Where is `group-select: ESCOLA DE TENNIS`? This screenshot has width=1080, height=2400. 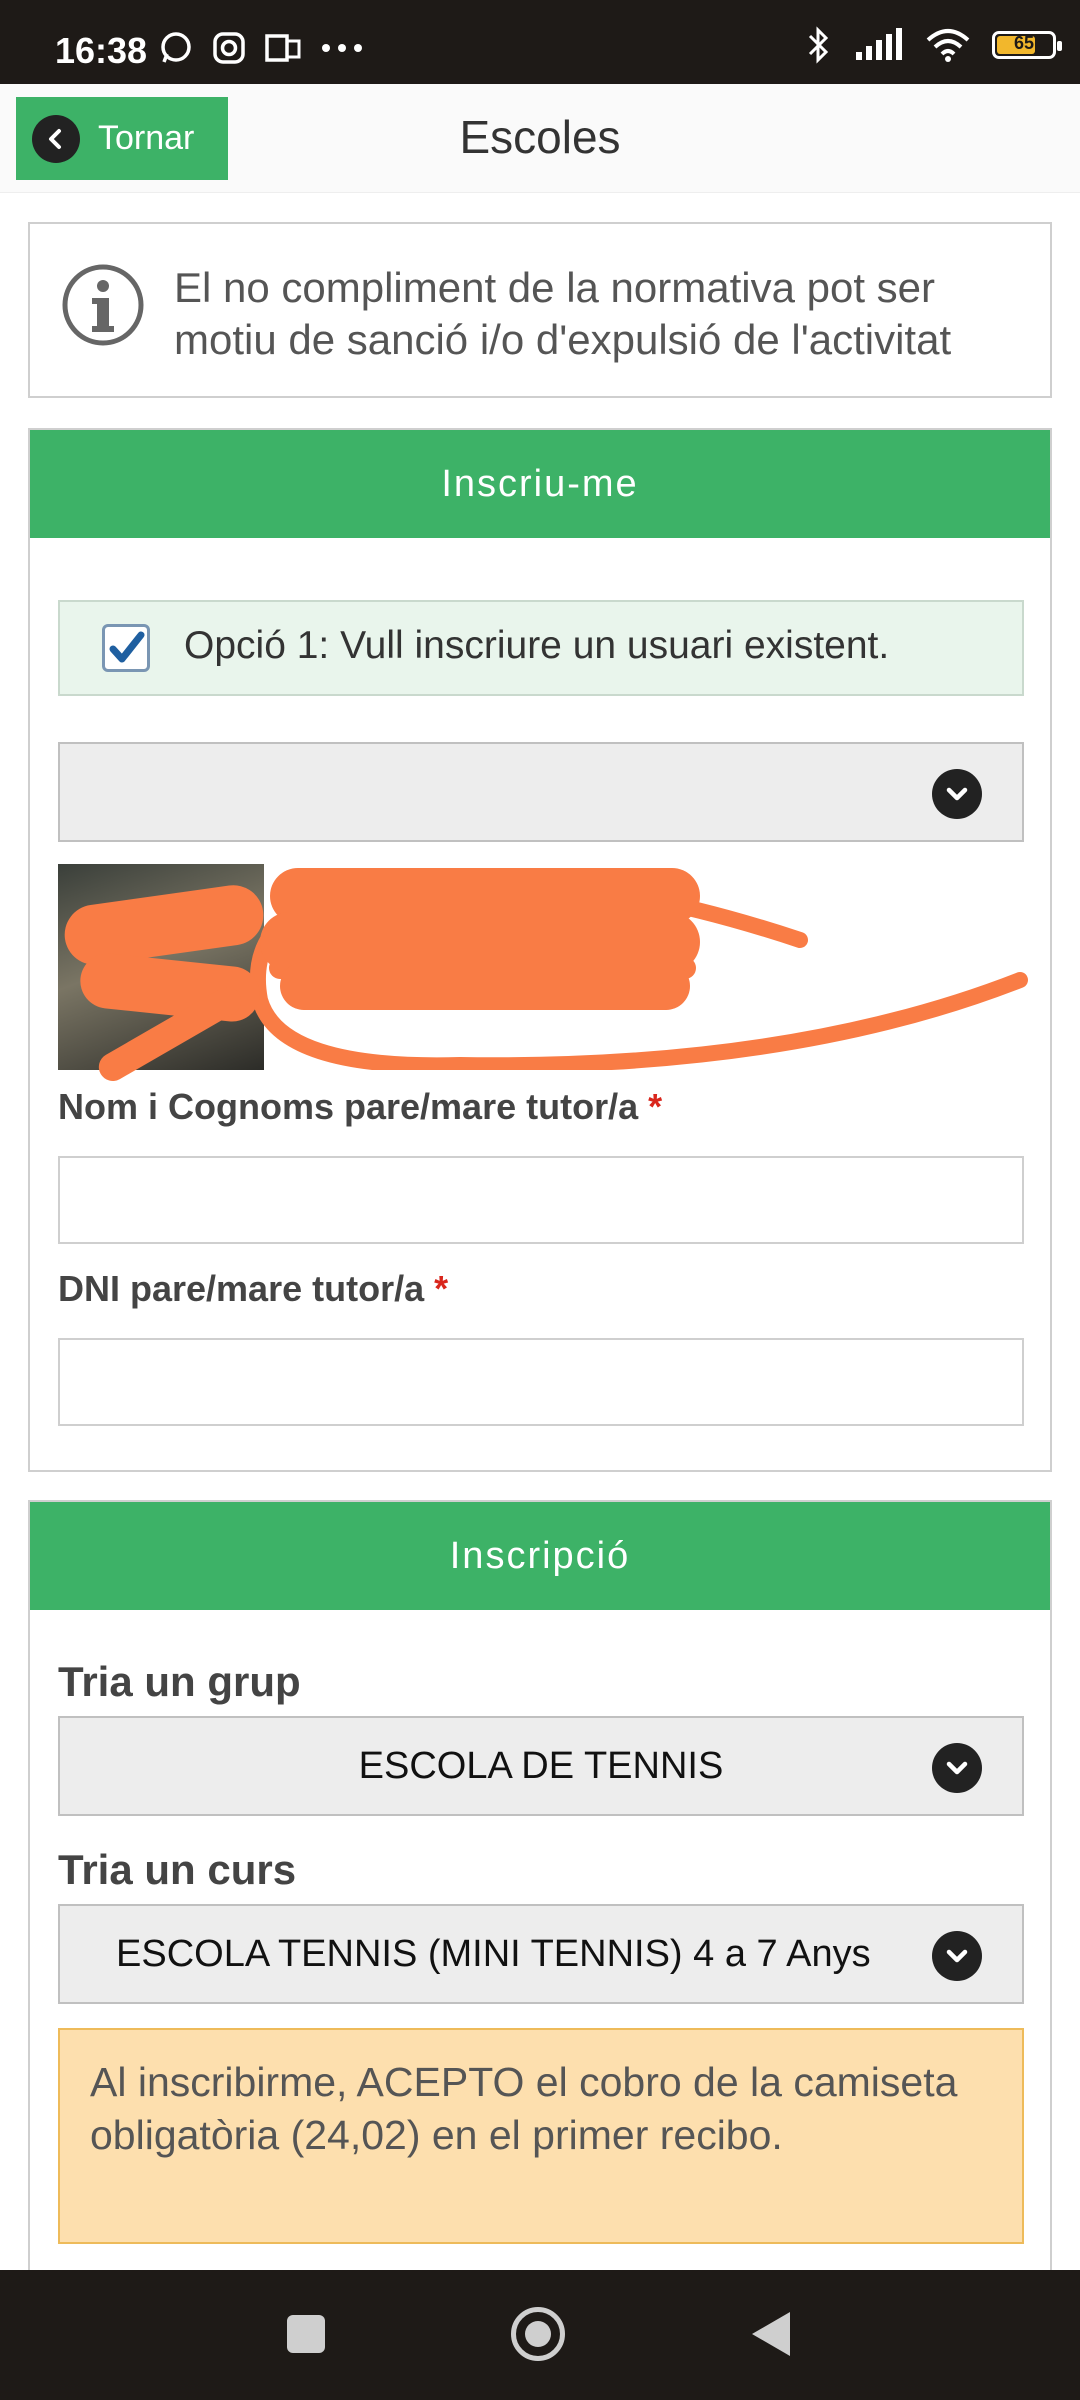 group-select: ESCOLA DE TENNIS is located at coordinates (541, 1766).